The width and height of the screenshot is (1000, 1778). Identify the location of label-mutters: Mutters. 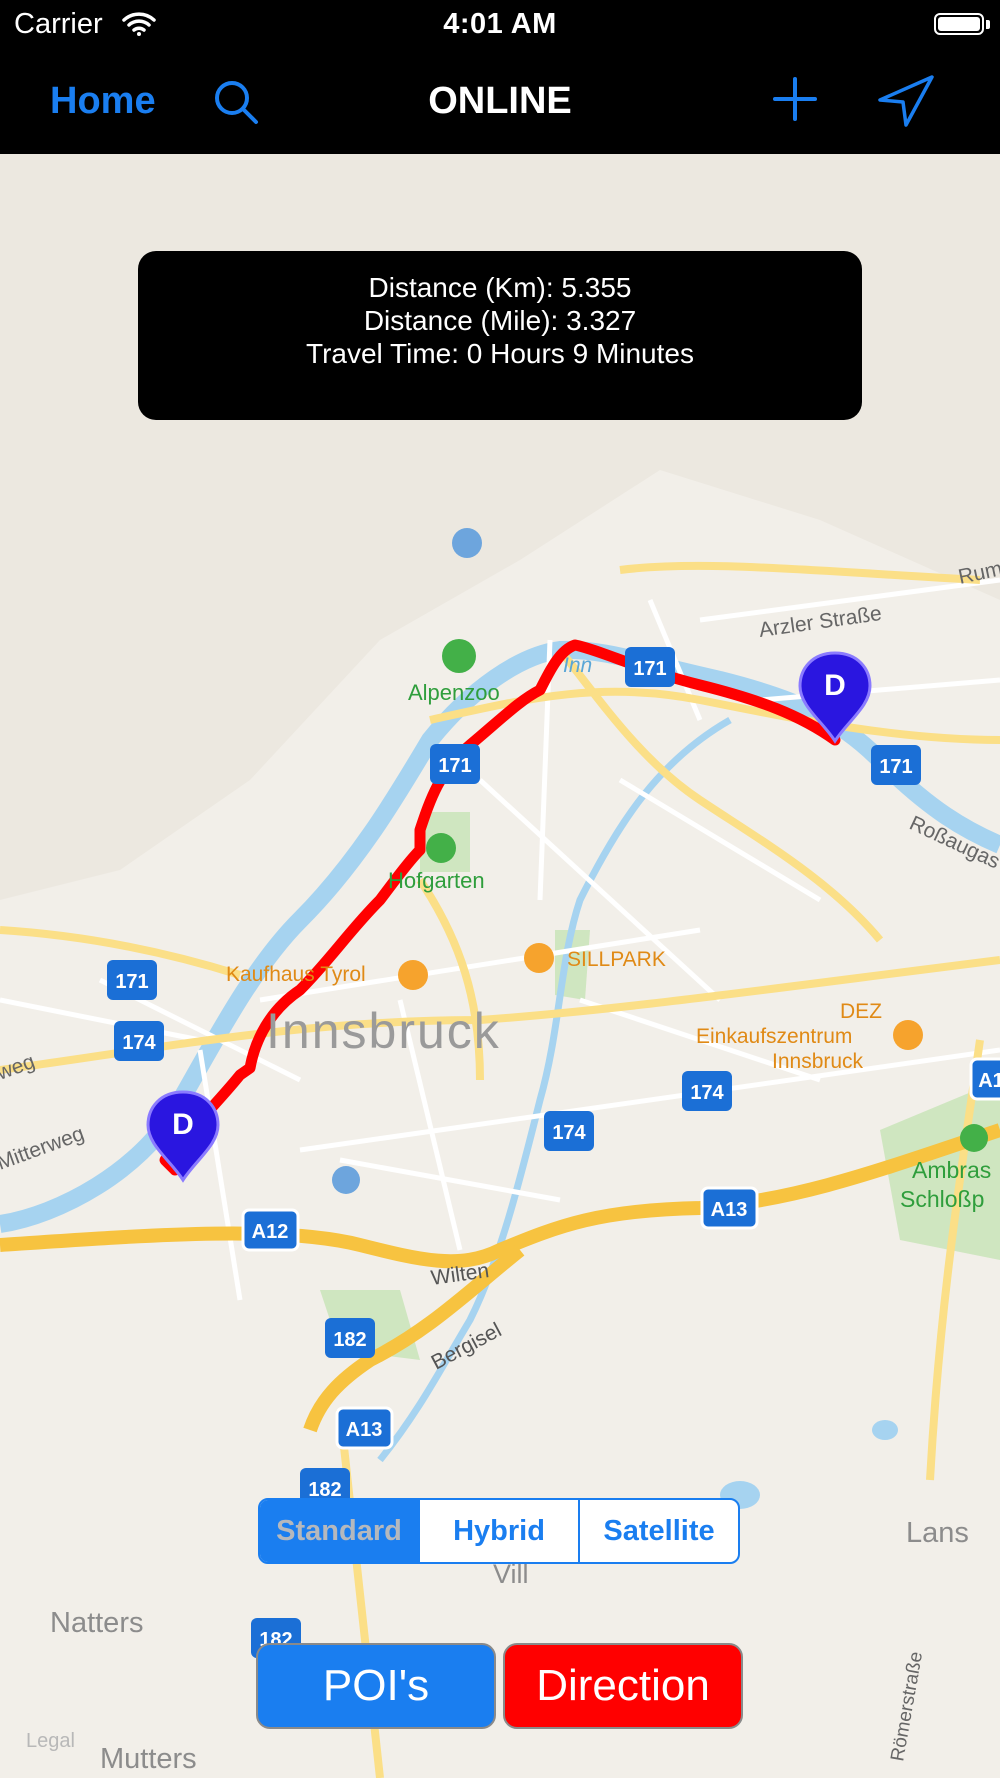
(148, 1759).